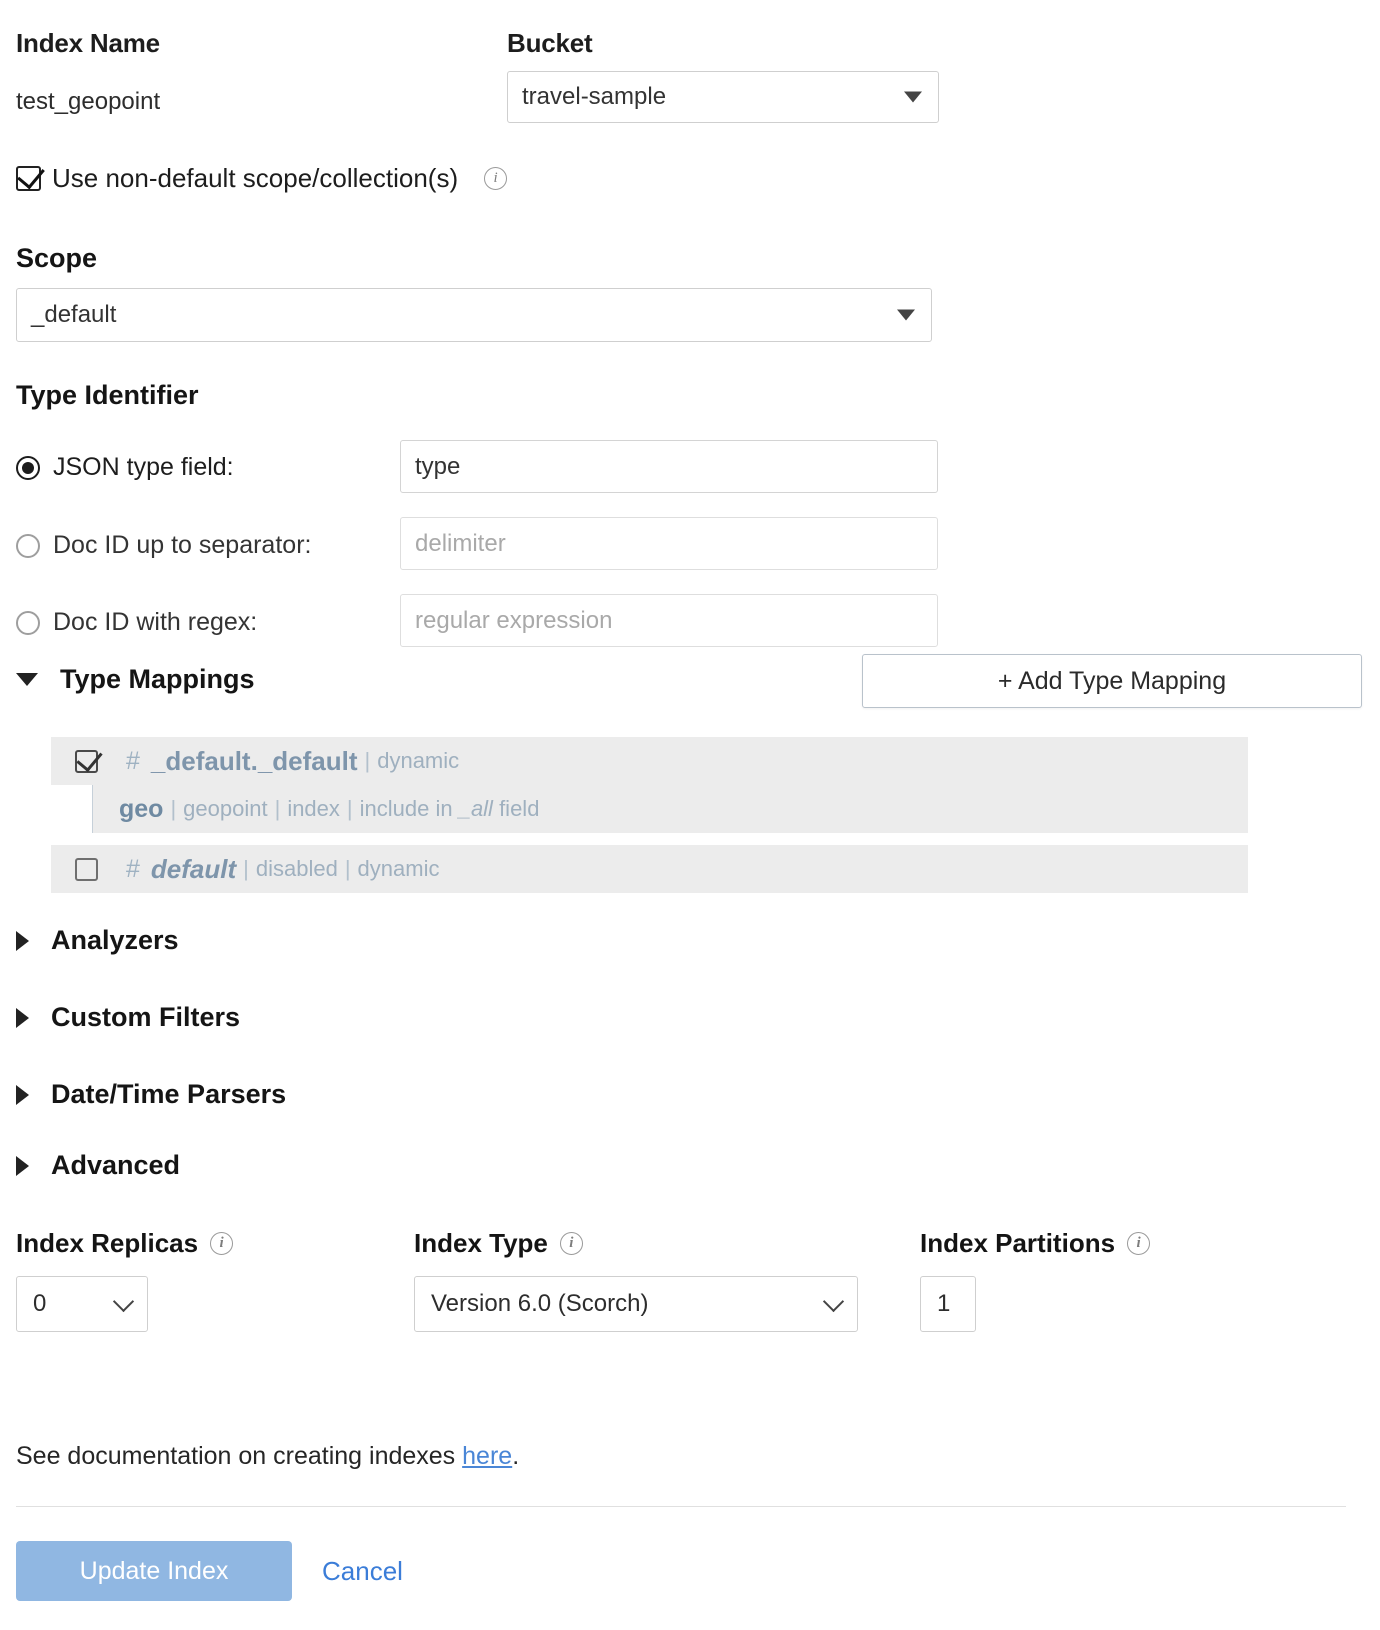 Image resolution: width=1380 pixels, height=1630 pixels. Describe the element at coordinates (669, 543) in the screenshot. I see `doc-id-separator-input: delimiter` at that location.